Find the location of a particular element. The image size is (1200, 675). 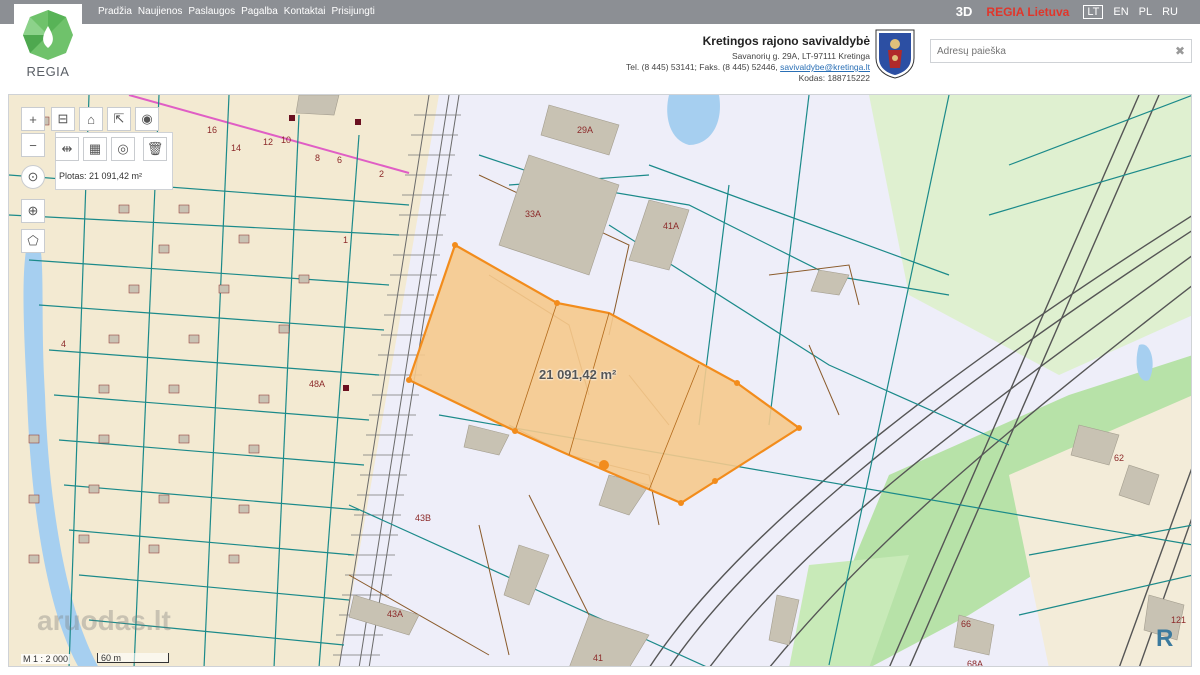

top-right-controls: 3D REGIA Lietuva LT EN PL RU is located at coordinates (1067, 11).